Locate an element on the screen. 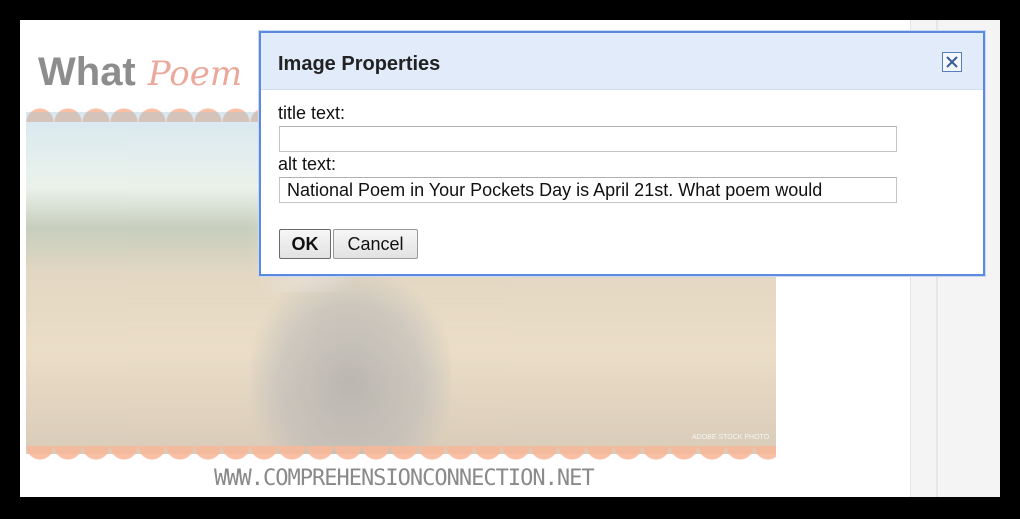  close-button is located at coordinates (952, 62).